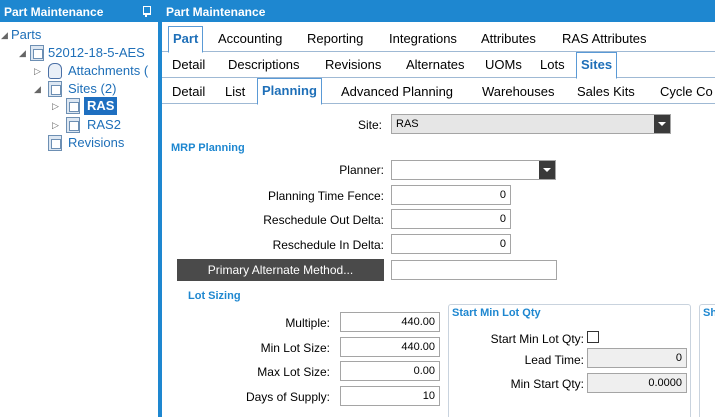 Image resolution: width=715 pixels, height=417 pixels. Describe the element at coordinates (707, 360) in the screenshot. I see `third-group` at that location.